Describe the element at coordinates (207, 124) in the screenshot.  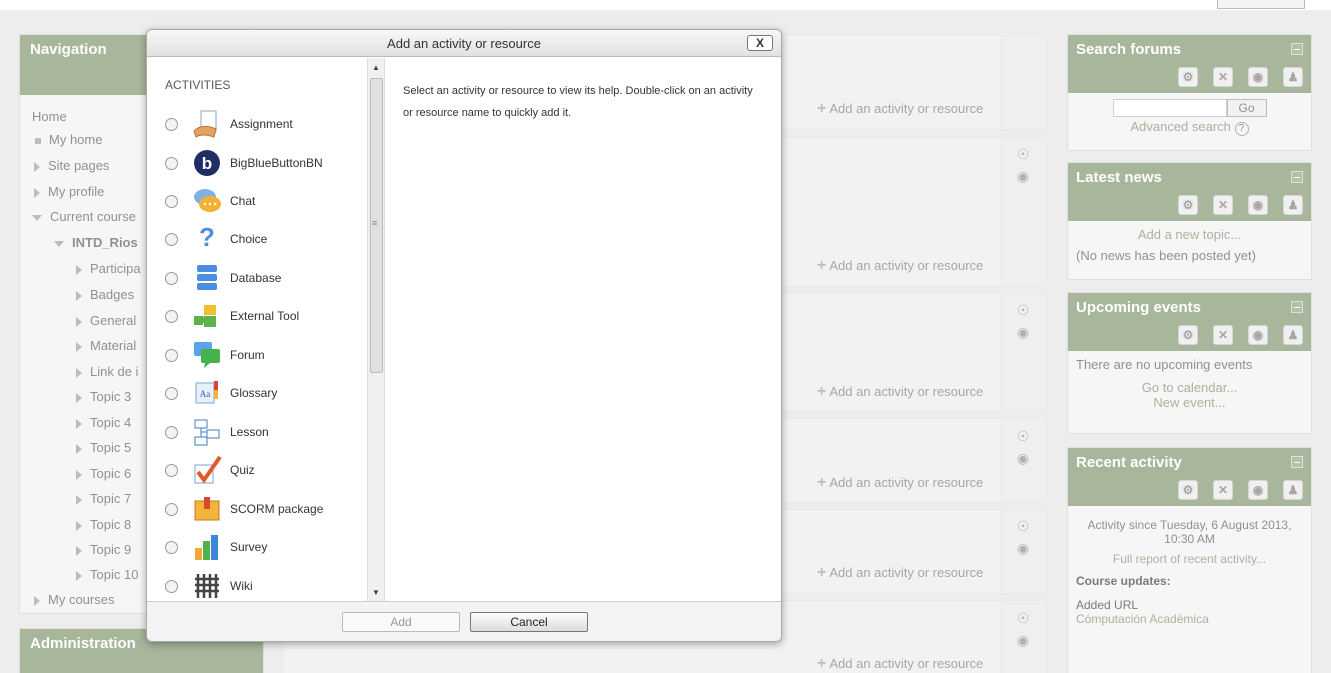
I see `assignment-icon` at that location.